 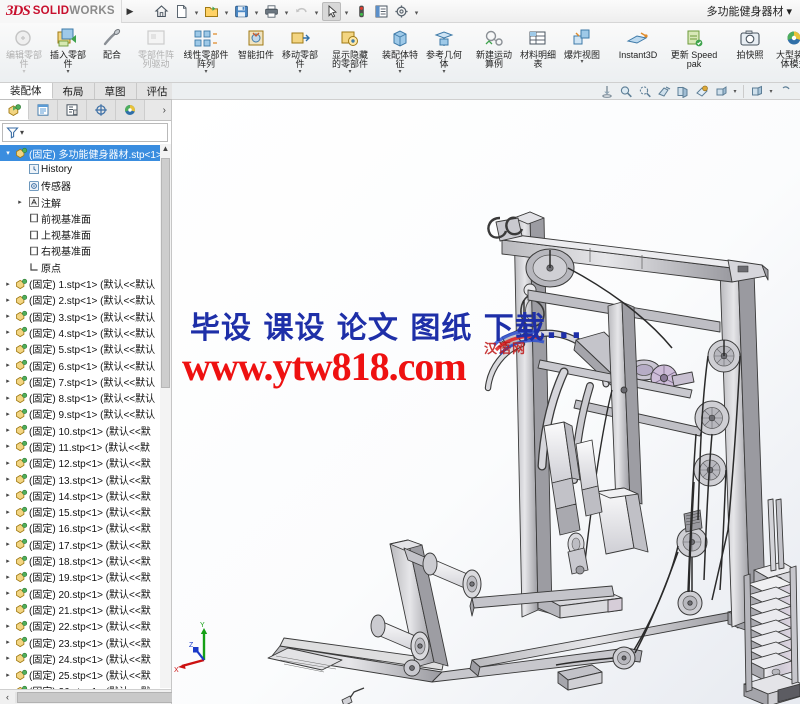 I want to click on home-icon, so click(x=161, y=11).